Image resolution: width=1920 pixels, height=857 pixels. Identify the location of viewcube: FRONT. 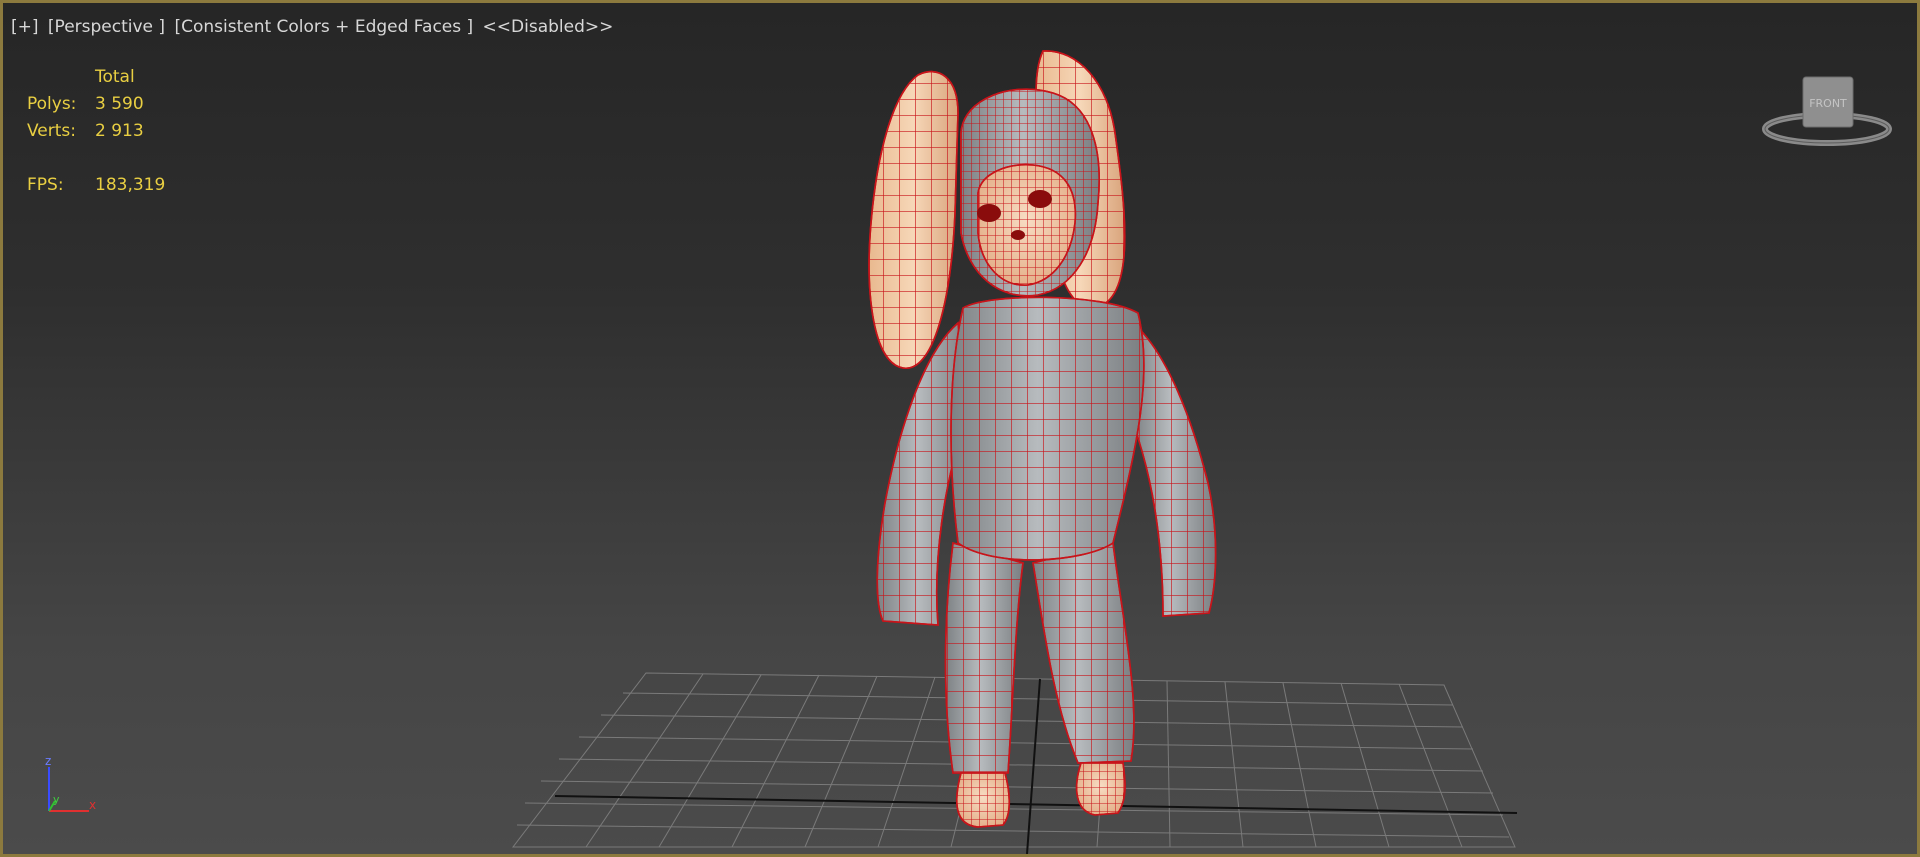
(1827, 113).